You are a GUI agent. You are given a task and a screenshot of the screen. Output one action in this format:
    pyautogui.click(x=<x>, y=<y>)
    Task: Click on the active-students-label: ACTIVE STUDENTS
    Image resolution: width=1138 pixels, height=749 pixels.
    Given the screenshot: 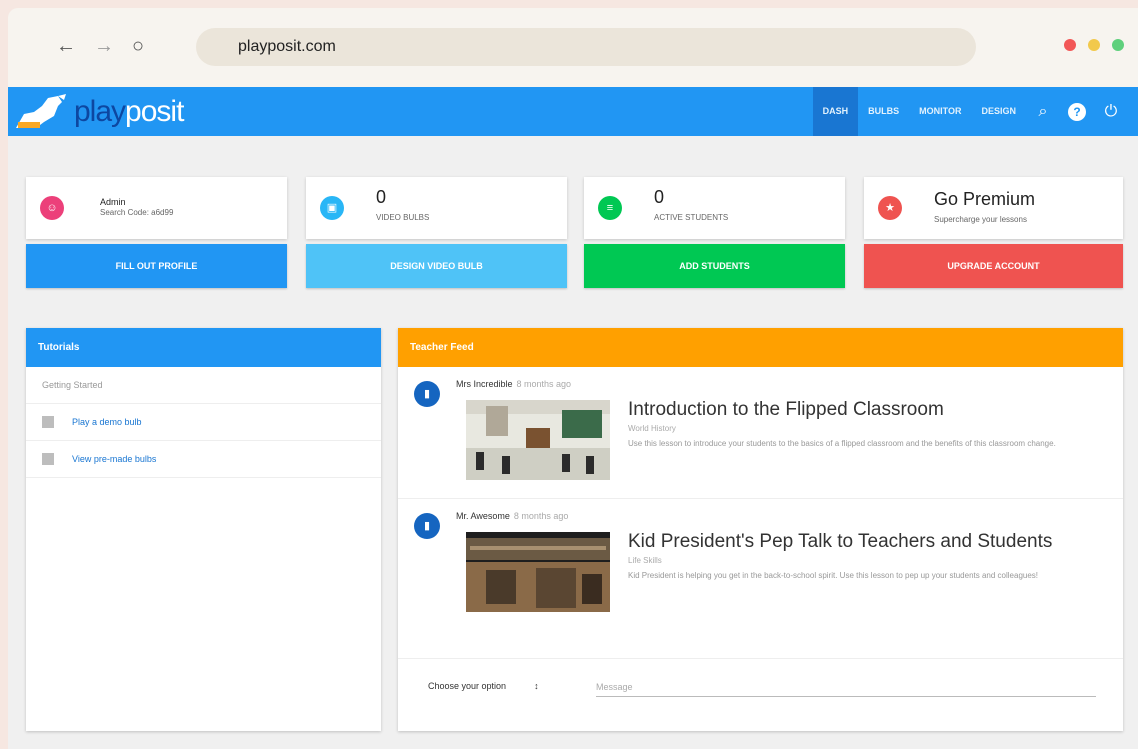 What is the action you would take?
    pyautogui.click(x=691, y=217)
    